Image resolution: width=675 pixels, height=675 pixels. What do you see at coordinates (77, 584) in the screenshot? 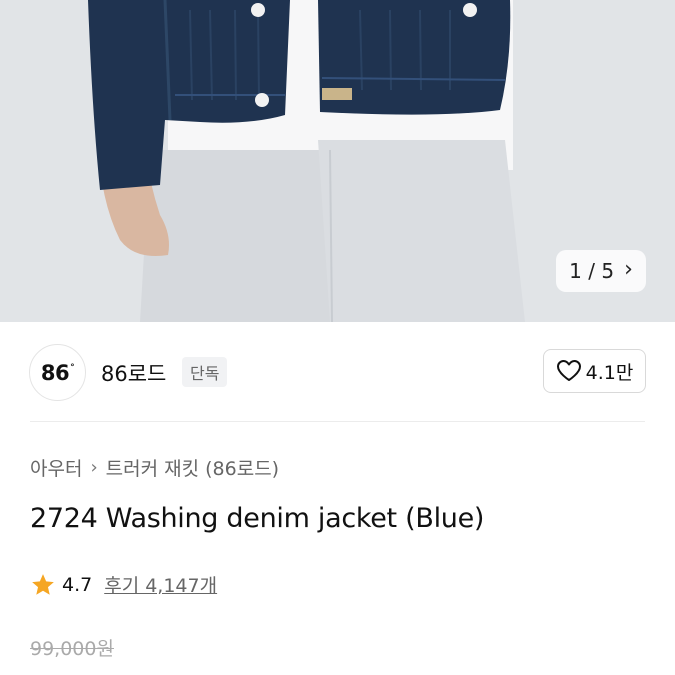
I see `rating-score: 4.7` at bounding box center [77, 584].